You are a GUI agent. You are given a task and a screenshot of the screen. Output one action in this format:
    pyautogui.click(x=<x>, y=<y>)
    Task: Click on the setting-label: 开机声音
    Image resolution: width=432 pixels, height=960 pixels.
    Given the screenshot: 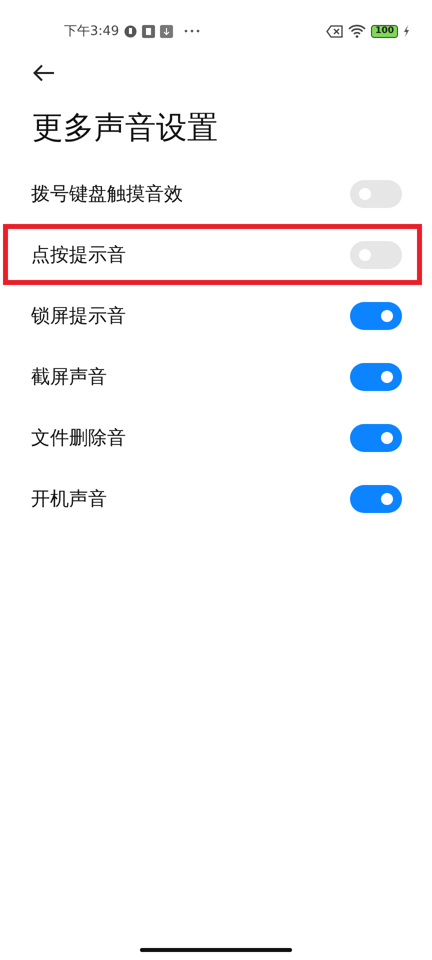 What is the action you would take?
    pyautogui.click(x=69, y=499)
    